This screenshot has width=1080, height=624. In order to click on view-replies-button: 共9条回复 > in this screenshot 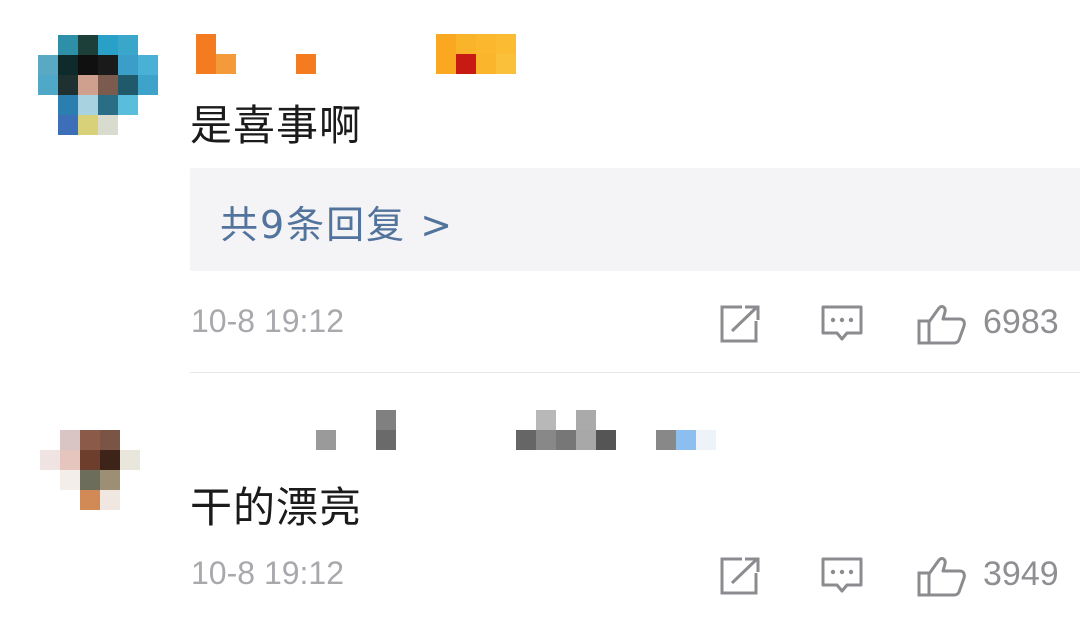, I will do `click(635, 219)`.